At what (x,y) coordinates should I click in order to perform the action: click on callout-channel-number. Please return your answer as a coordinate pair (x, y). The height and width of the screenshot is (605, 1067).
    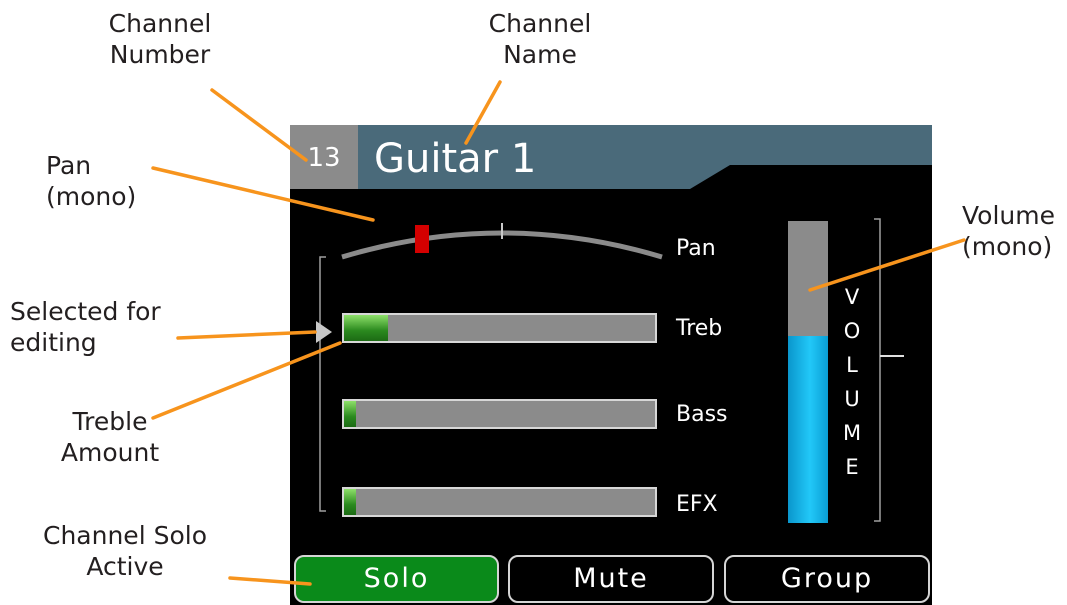
    Looking at the image, I should click on (259, 125).